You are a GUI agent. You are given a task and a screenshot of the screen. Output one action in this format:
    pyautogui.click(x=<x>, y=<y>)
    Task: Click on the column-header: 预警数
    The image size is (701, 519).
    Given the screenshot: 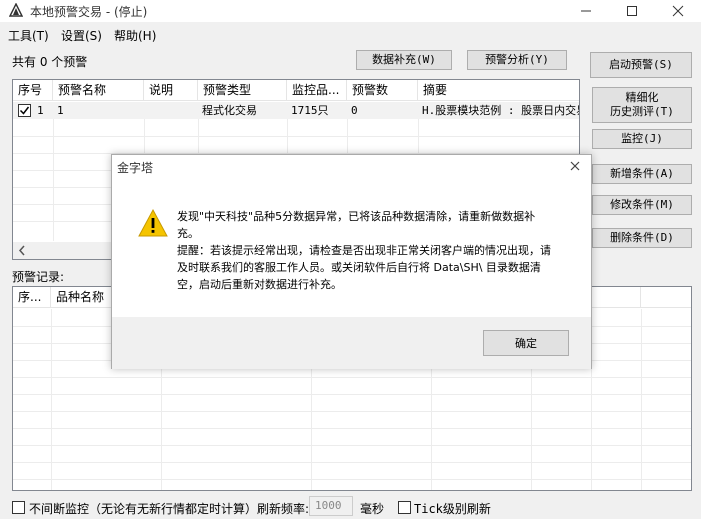 What is the action you would take?
    pyautogui.click(x=382, y=90)
    